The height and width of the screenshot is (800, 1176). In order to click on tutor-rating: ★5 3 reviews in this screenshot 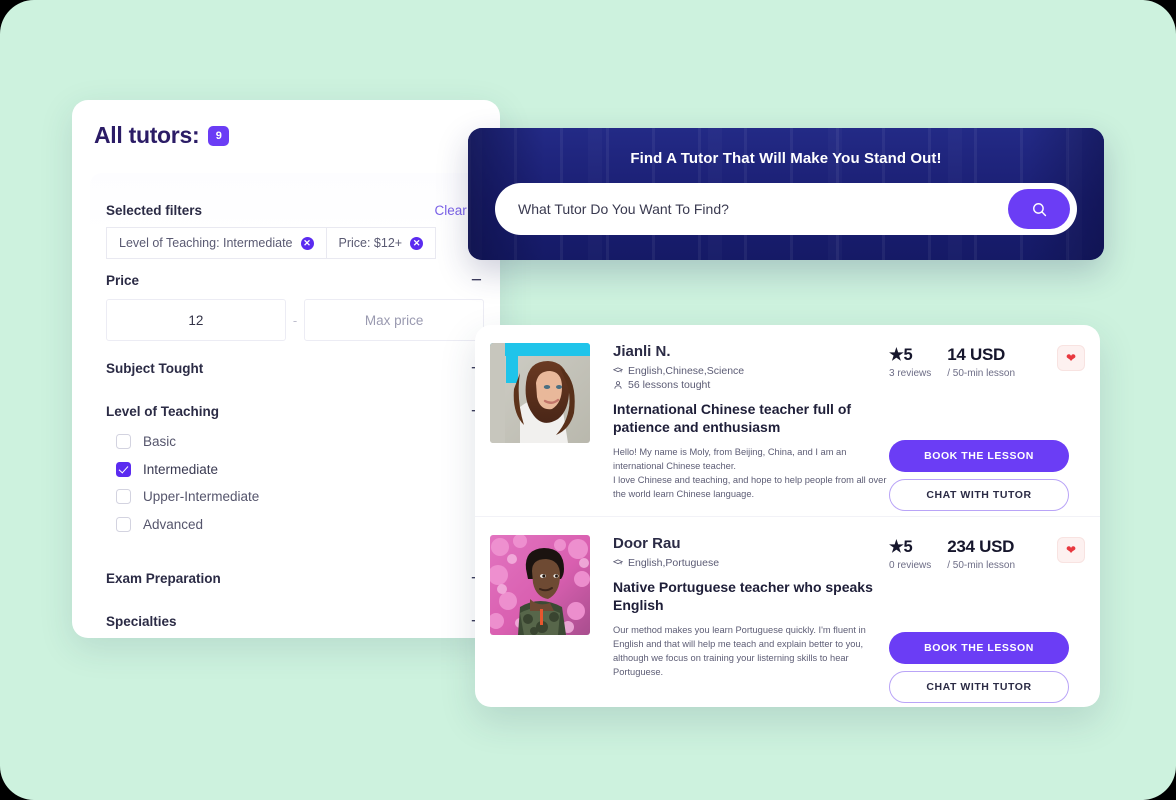, I will do `click(910, 362)`.